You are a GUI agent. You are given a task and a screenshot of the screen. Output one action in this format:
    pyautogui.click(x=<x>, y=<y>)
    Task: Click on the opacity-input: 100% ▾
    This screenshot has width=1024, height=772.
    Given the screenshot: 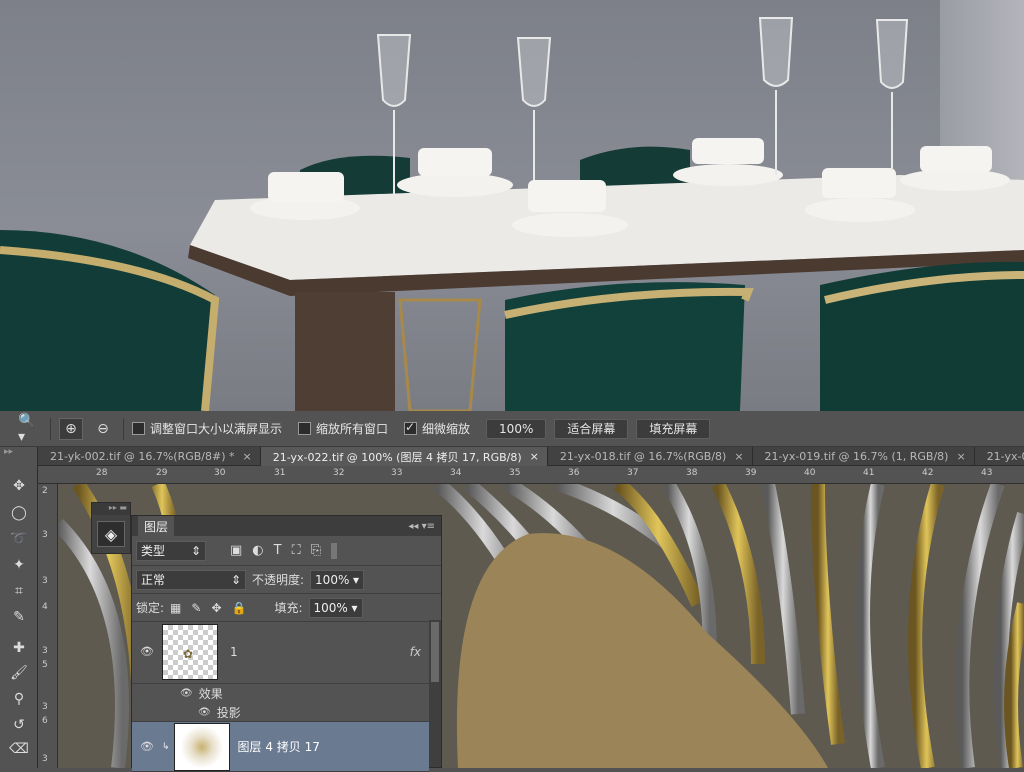 What is the action you would take?
    pyautogui.click(x=337, y=579)
    